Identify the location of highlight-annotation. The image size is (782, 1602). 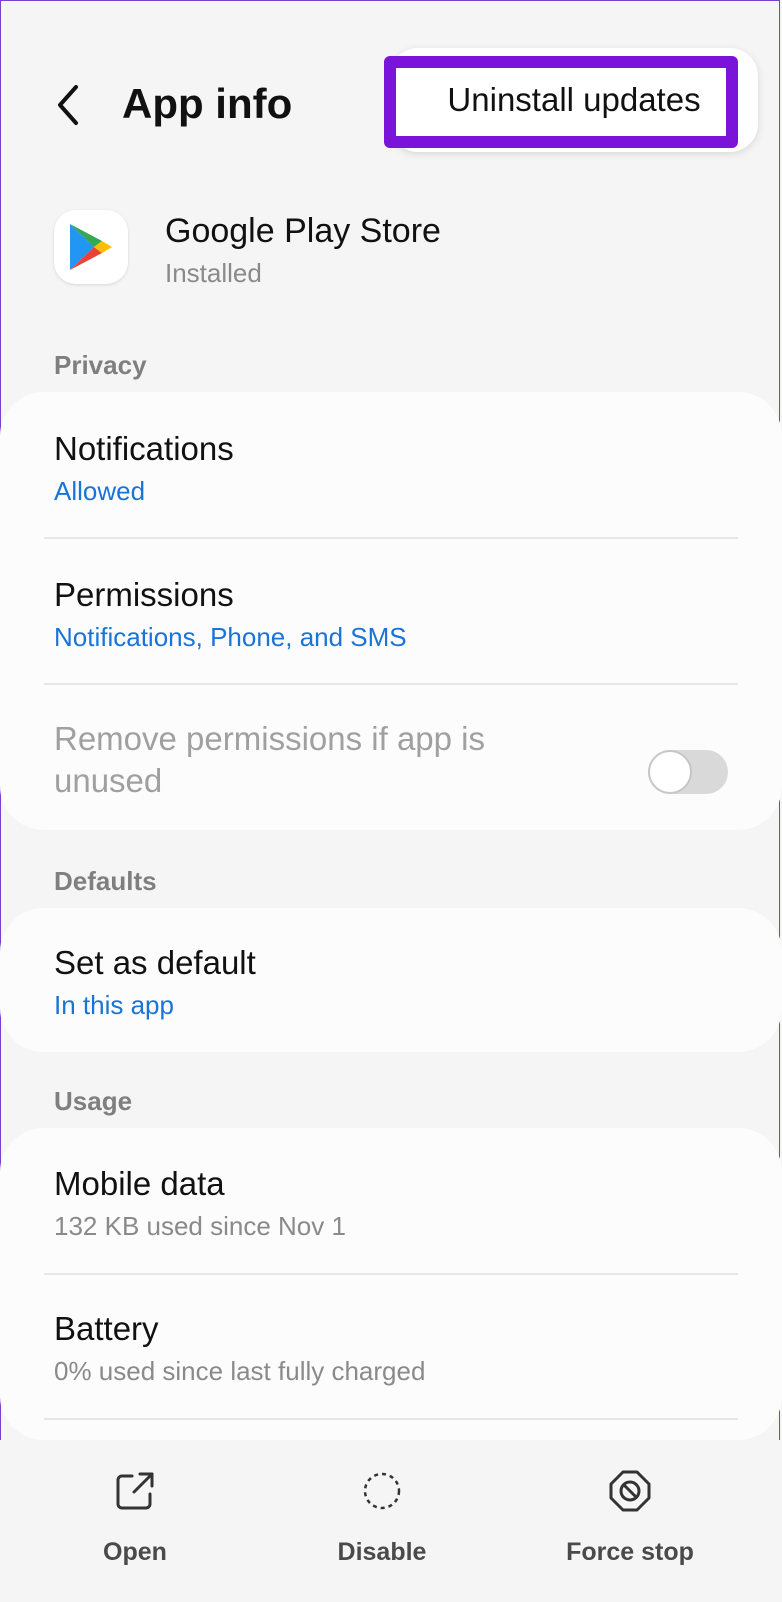
(561, 102).